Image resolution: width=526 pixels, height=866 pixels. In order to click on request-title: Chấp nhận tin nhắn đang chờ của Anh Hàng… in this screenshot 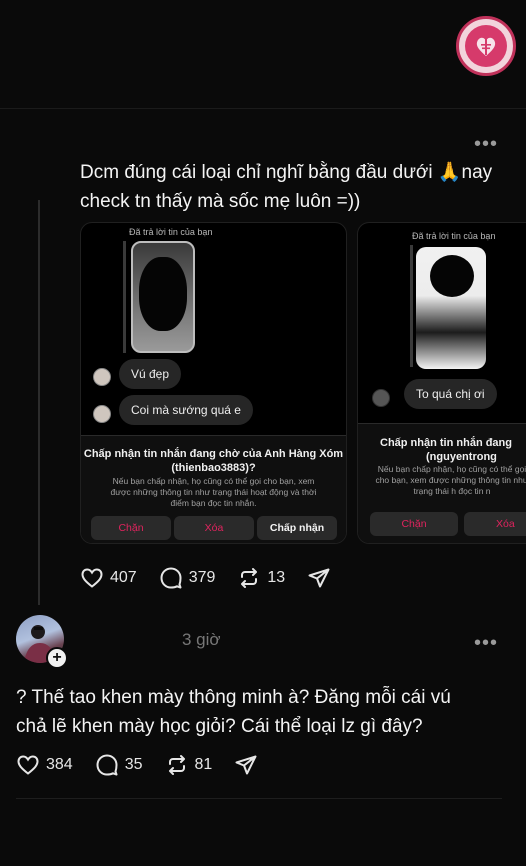, I will do `click(213, 461)`.